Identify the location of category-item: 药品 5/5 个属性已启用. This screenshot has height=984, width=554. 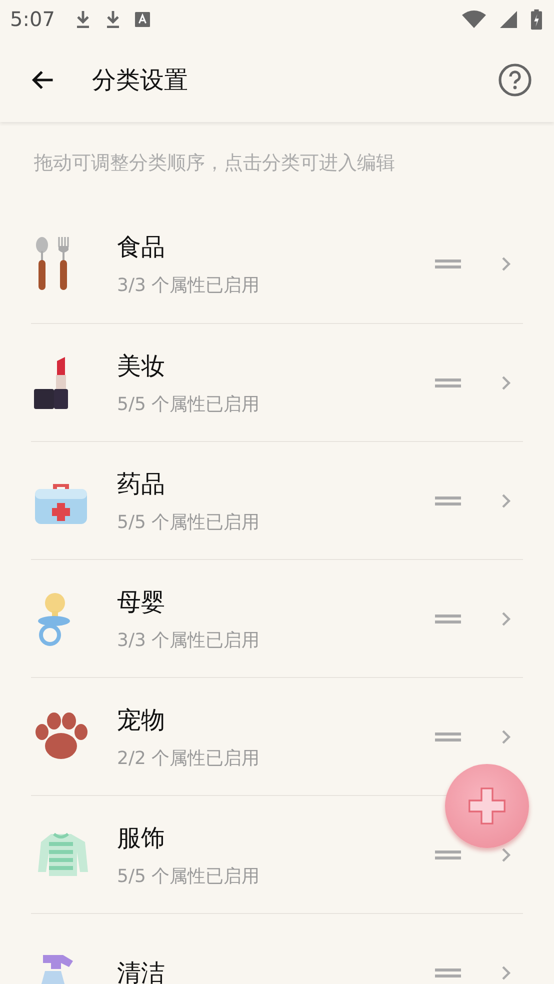
(277, 501).